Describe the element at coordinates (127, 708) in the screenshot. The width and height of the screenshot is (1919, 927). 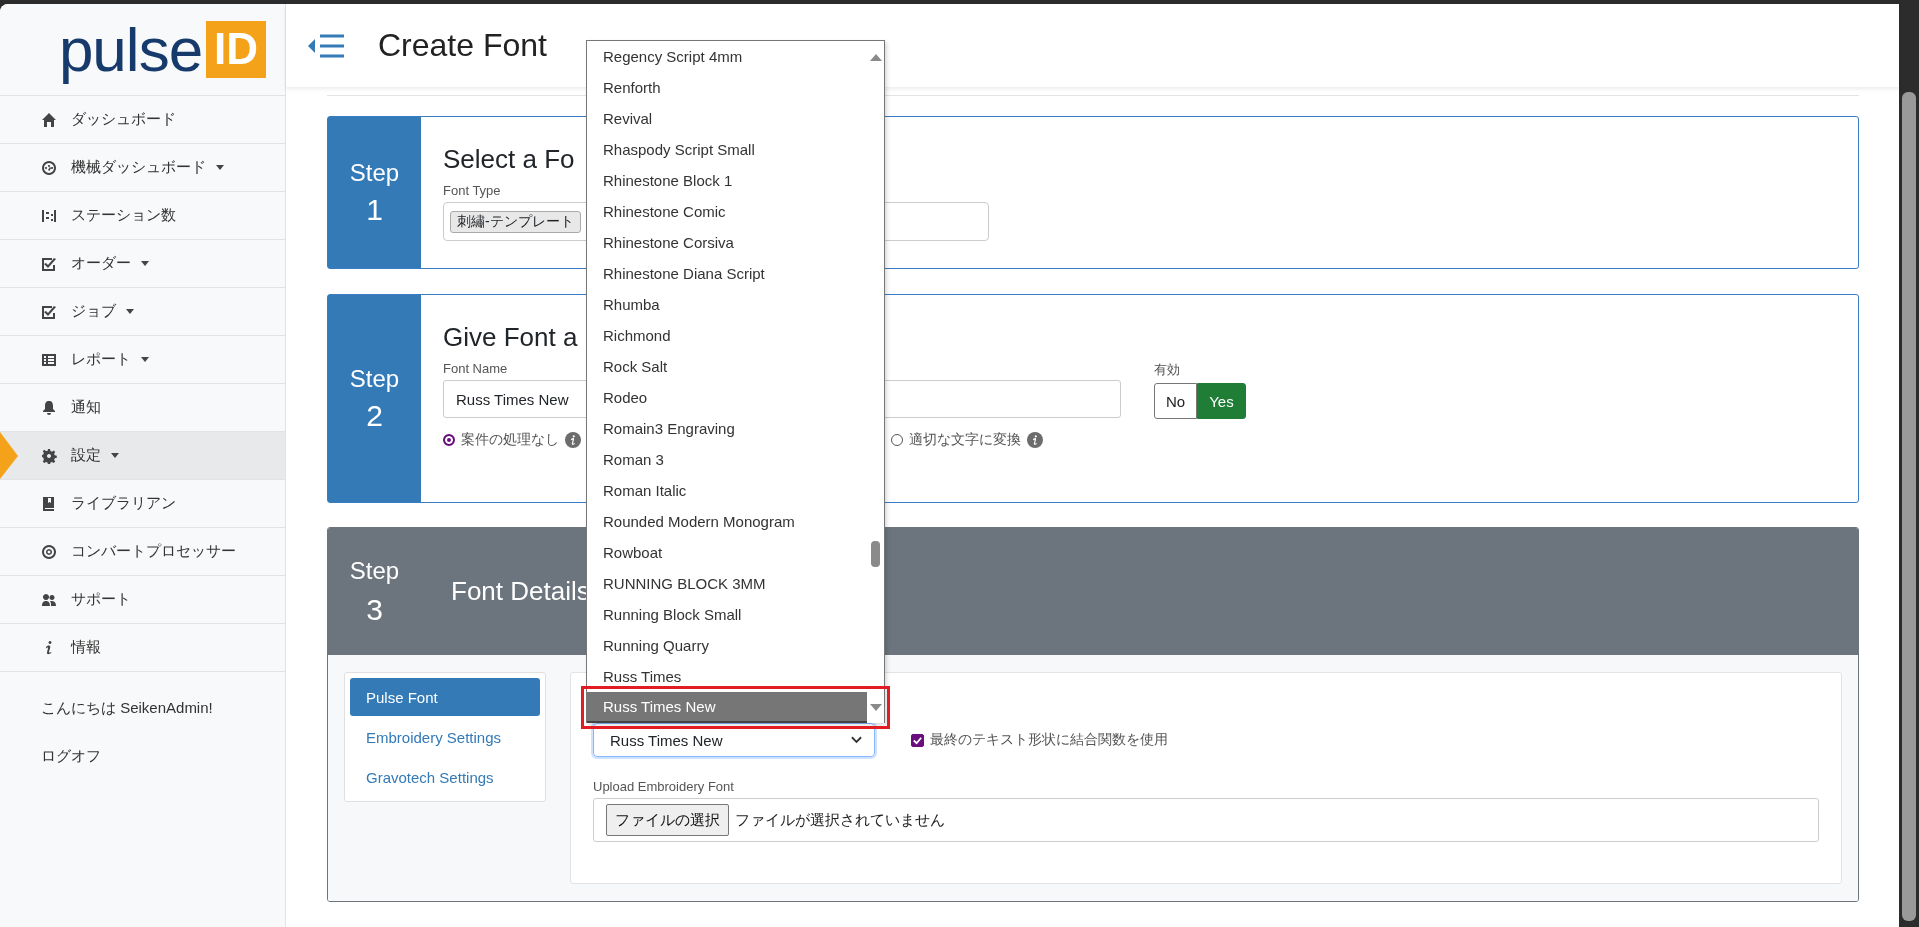
I see `greeting-text: こんにちは SeikenAdmin!` at that location.